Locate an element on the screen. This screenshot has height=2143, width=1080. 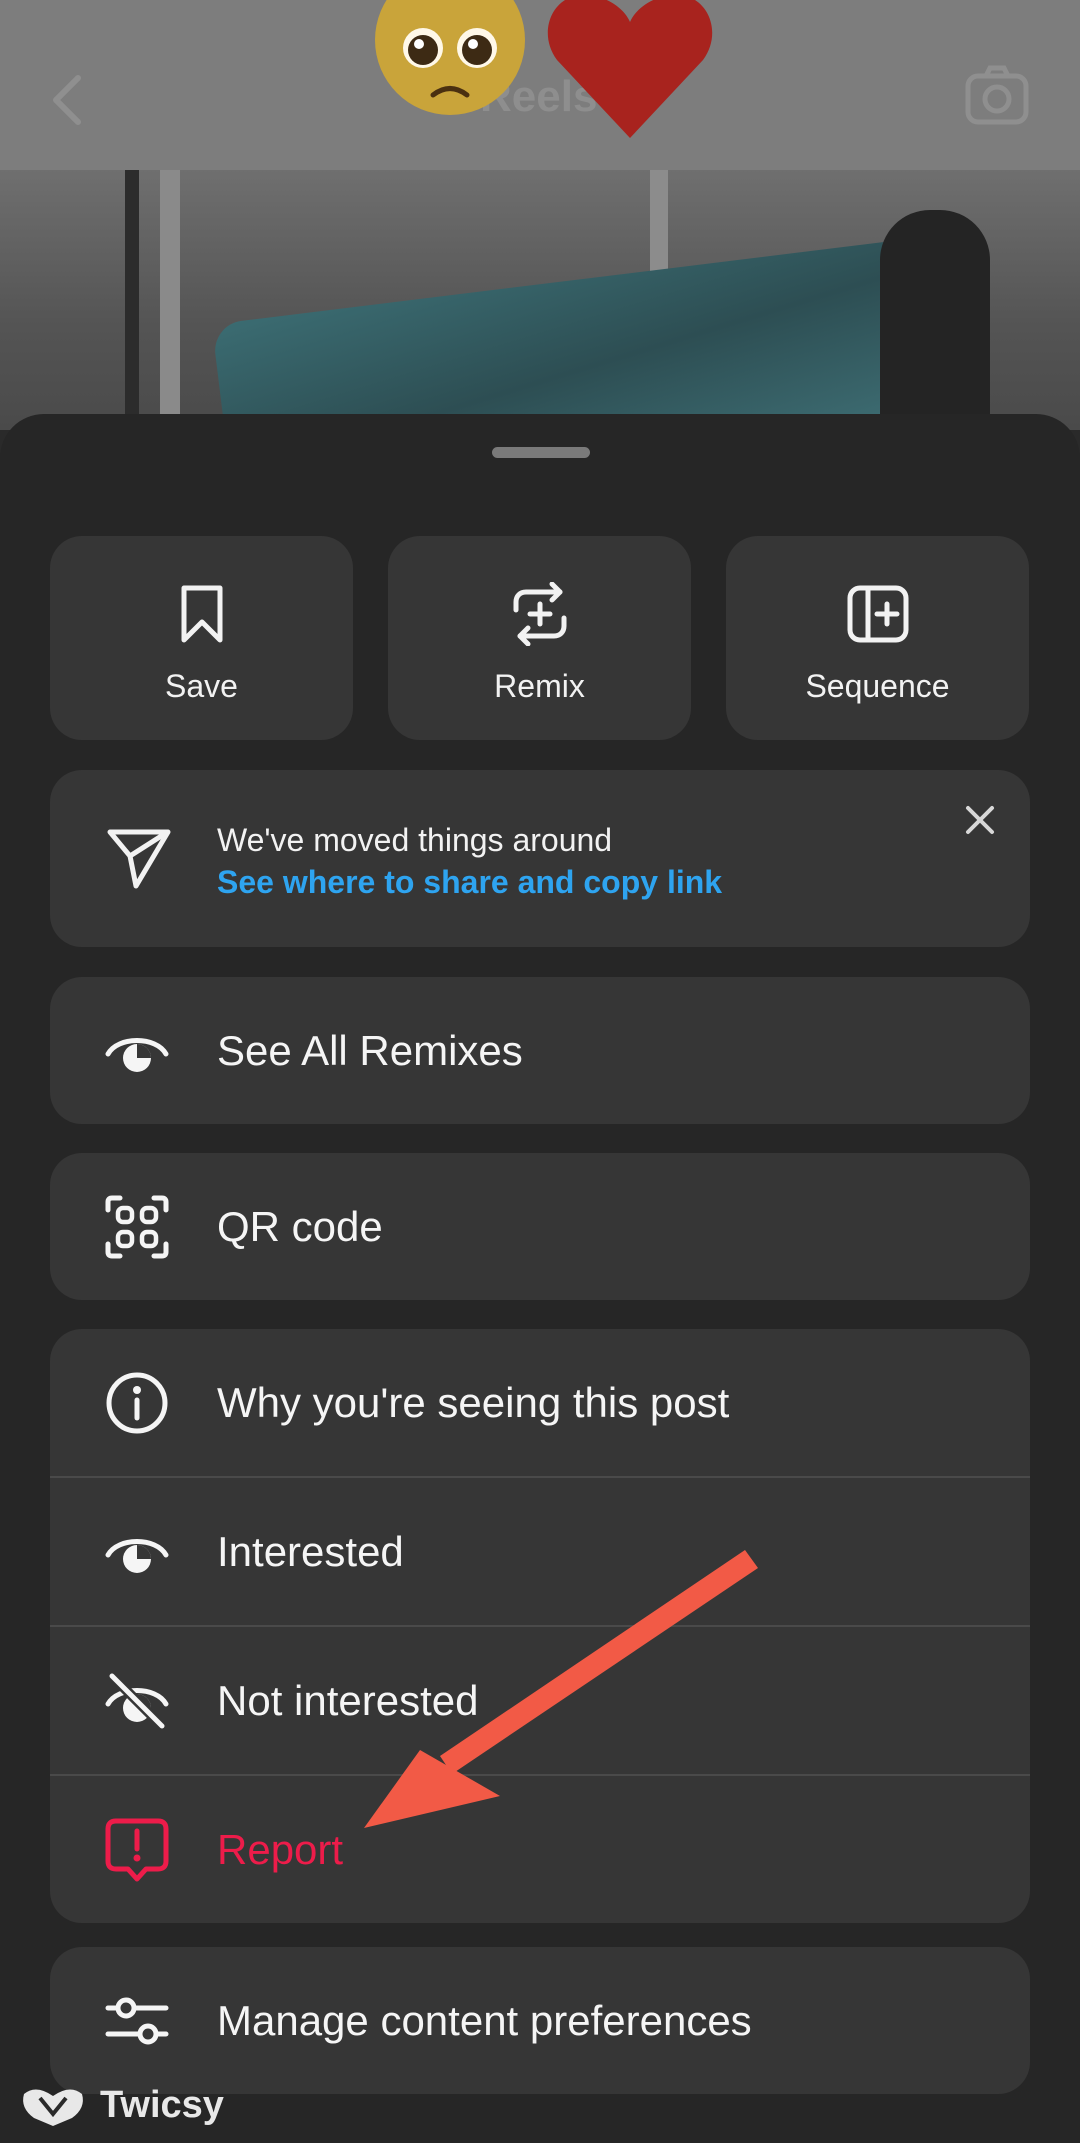
qr-code-label: QR code is located at coordinates (300, 1226).